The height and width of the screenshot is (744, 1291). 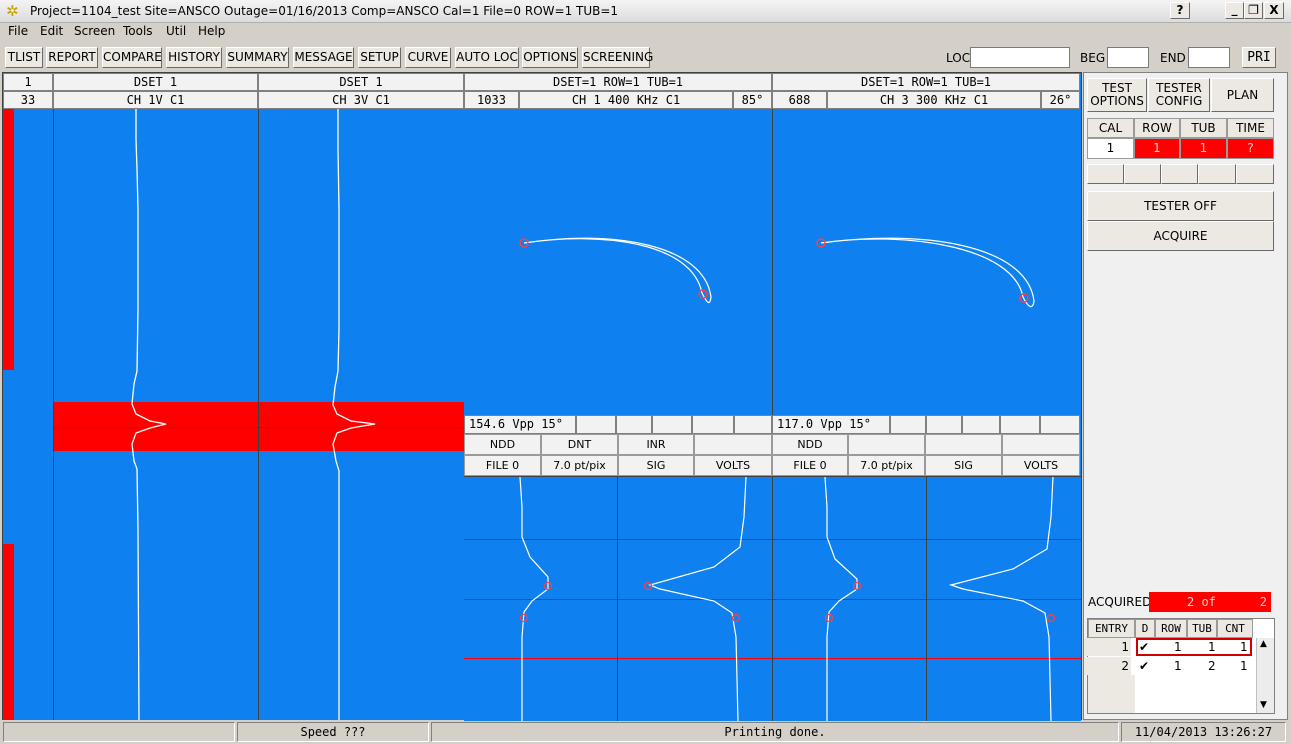 What do you see at coordinates (8, 239) in the screenshot?
I see `alarm-bar-top` at bounding box center [8, 239].